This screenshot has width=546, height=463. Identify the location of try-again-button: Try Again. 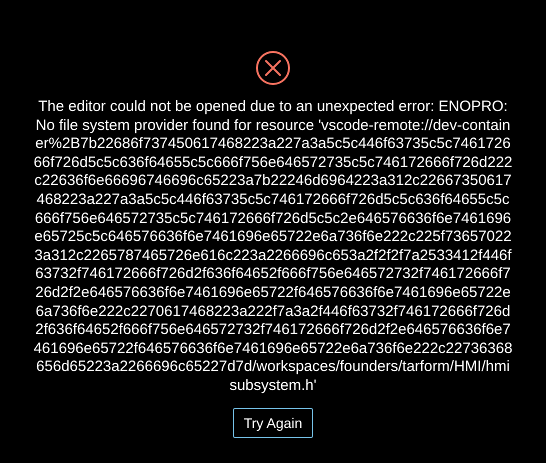
(273, 423).